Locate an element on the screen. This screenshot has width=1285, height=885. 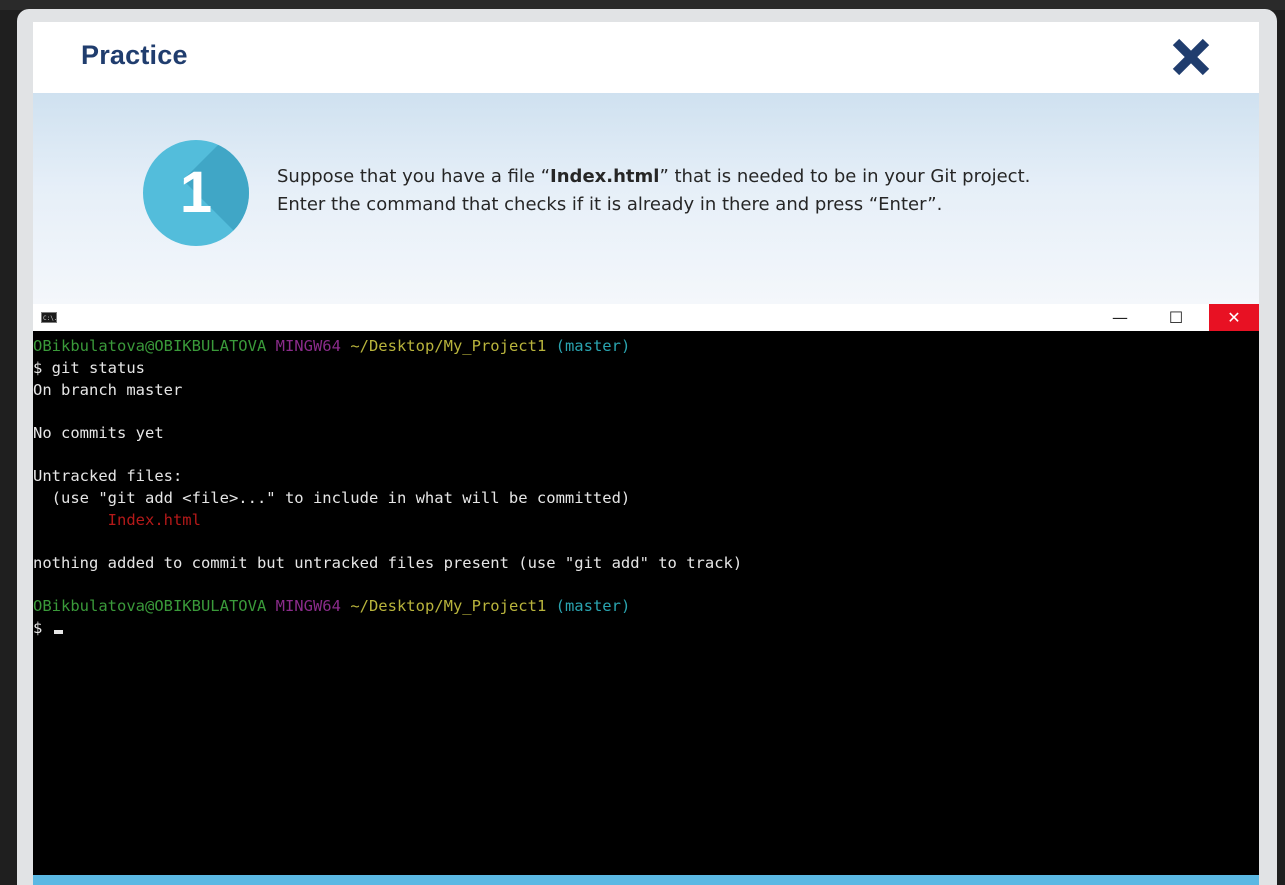
text-cursor is located at coordinates (58, 632).